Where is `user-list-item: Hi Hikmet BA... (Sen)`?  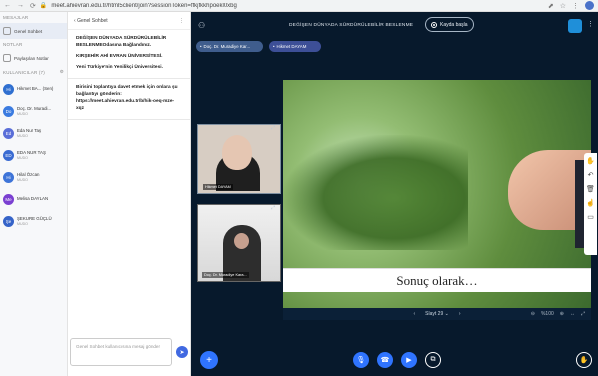 user-list-item: Hi Hikmet BA... (Sen) is located at coordinates (33, 89).